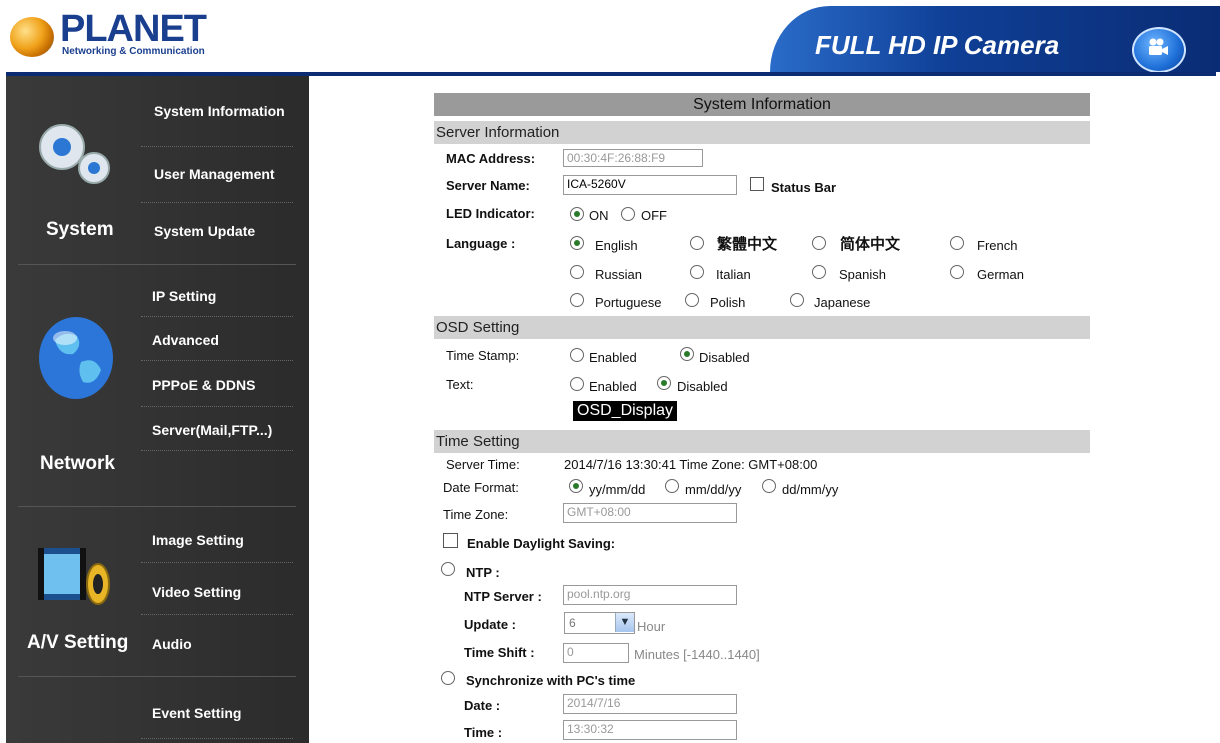 This screenshot has height=743, width=1220. What do you see at coordinates (577, 384) in the screenshot?
I see `text-enabled-radio` at bounding box center [577, 384].